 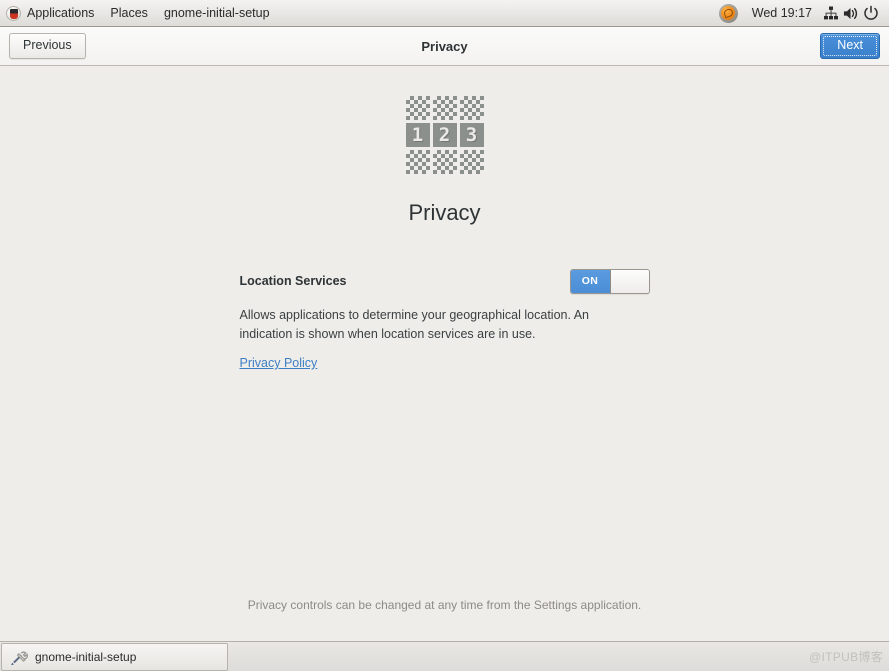 I want to click on panel-menu-group: Applications Places gnome-initial-setup, so click(x=139, y=13).